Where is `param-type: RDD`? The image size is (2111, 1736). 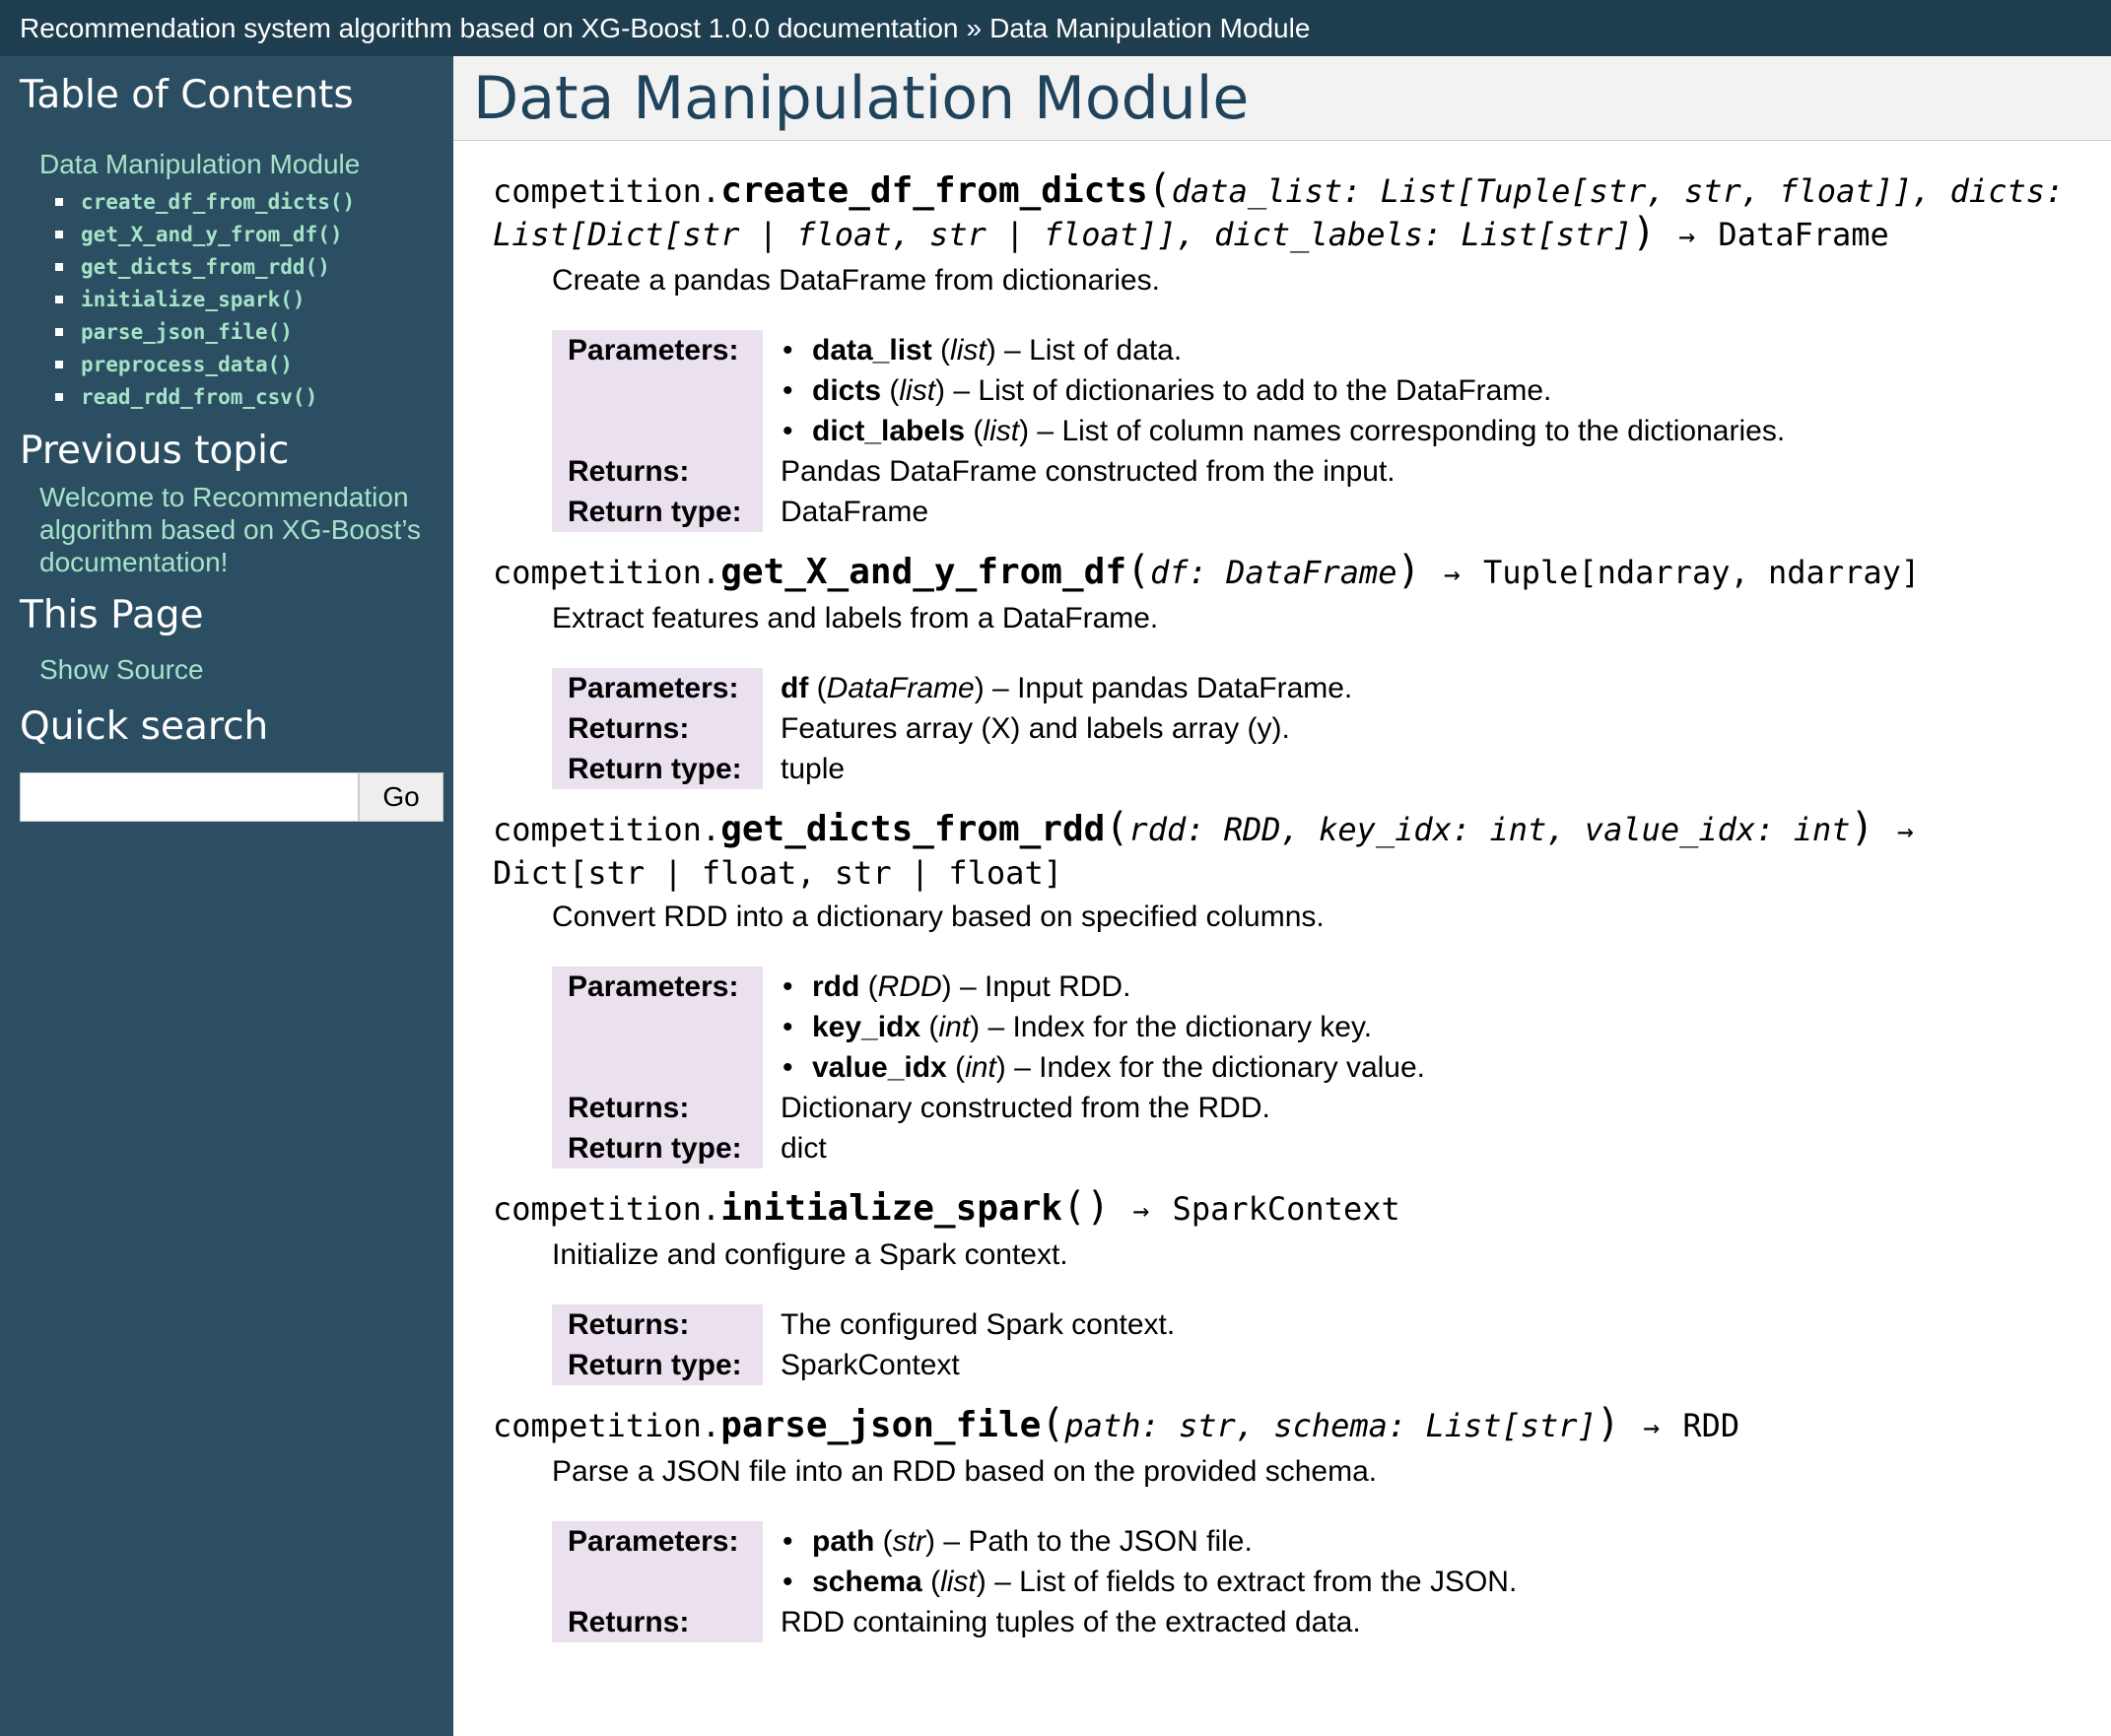
param-type: RDD is located at coordinates (910, 986).